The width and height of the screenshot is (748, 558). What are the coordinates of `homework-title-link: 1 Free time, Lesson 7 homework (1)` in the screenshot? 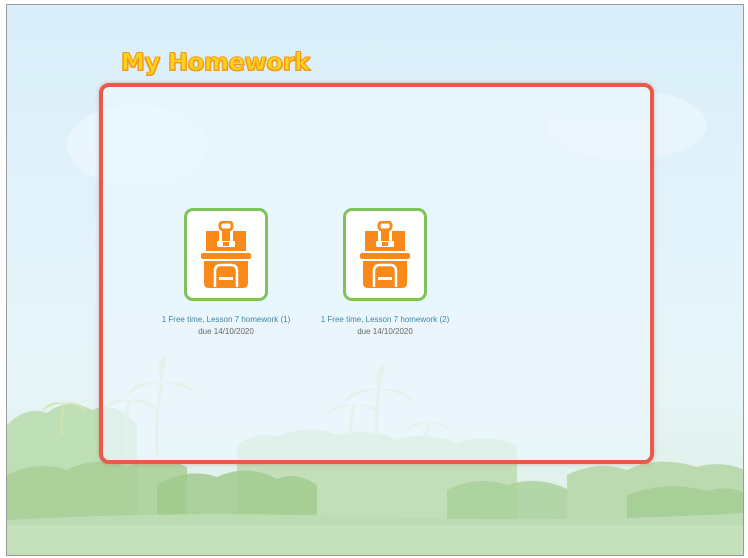 It's located at (226, 319).